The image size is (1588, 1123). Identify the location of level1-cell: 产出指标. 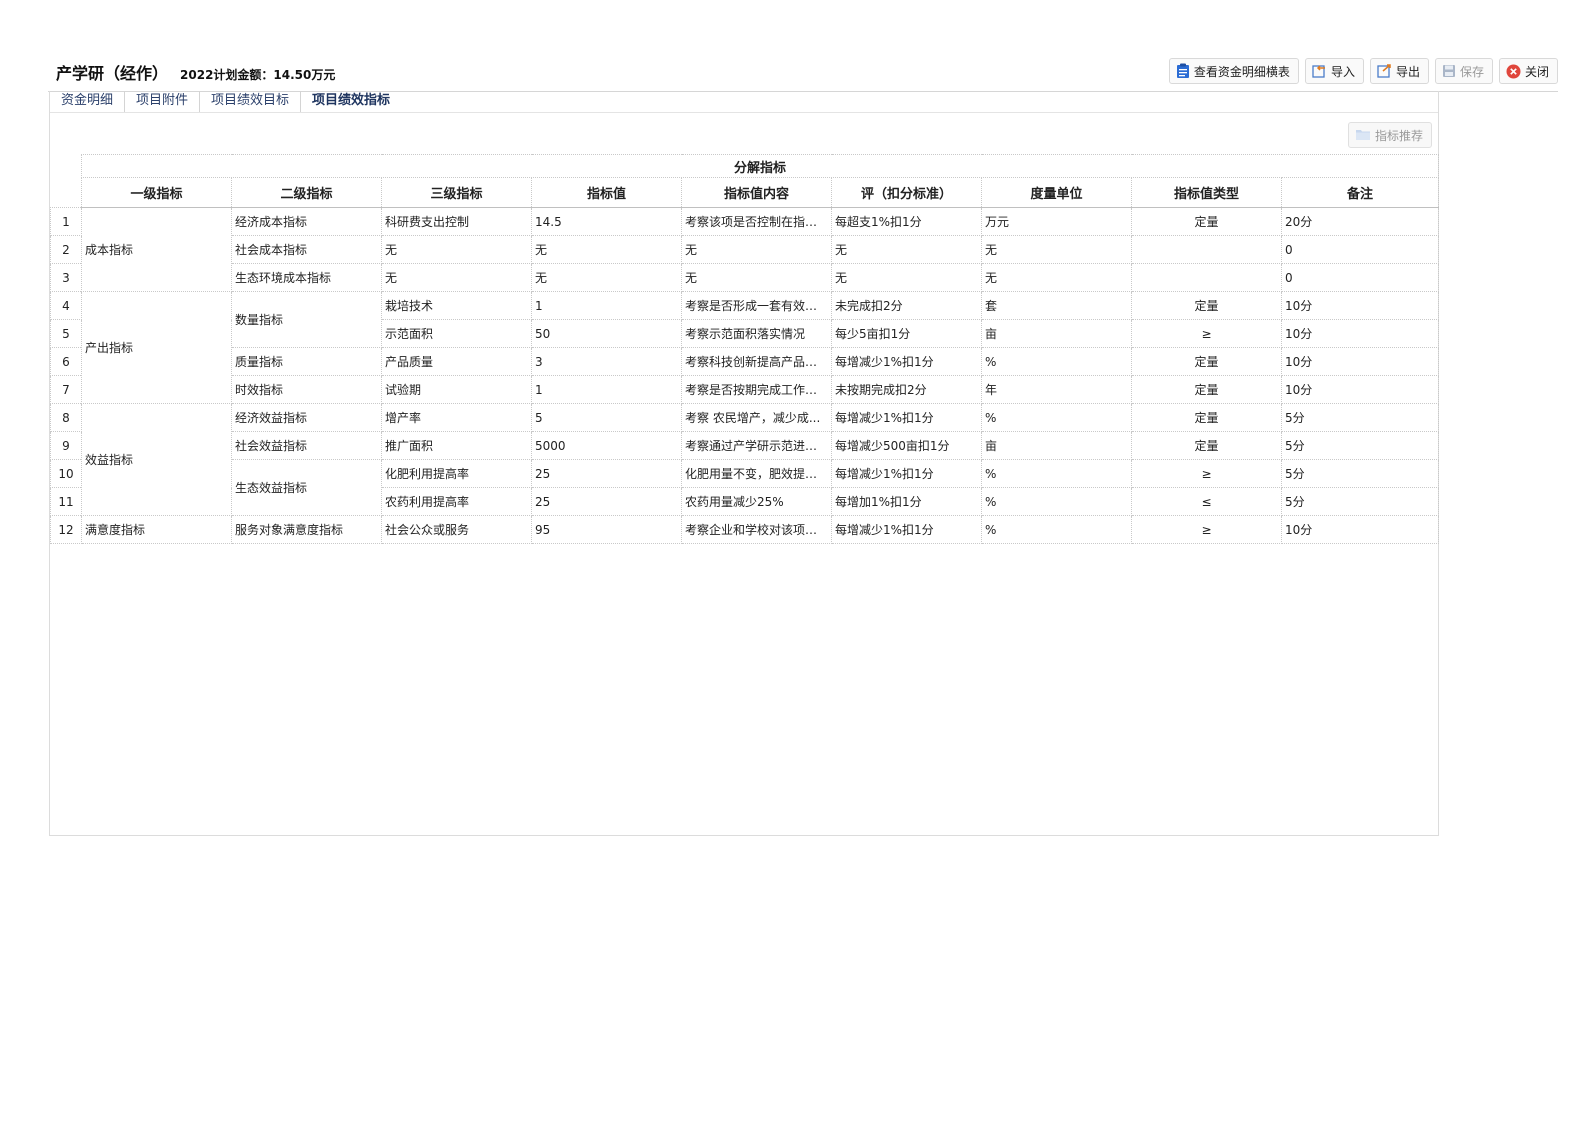
(156, 347).